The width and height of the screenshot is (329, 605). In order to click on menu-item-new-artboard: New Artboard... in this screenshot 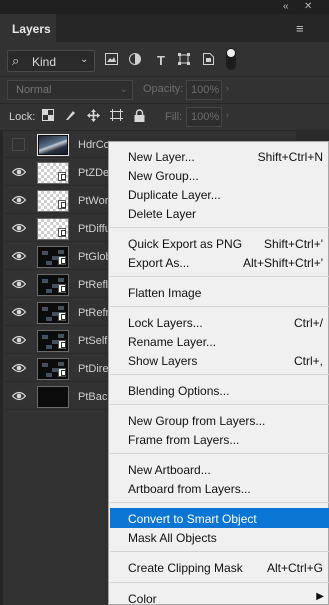, I will do `click(219, 469)`.